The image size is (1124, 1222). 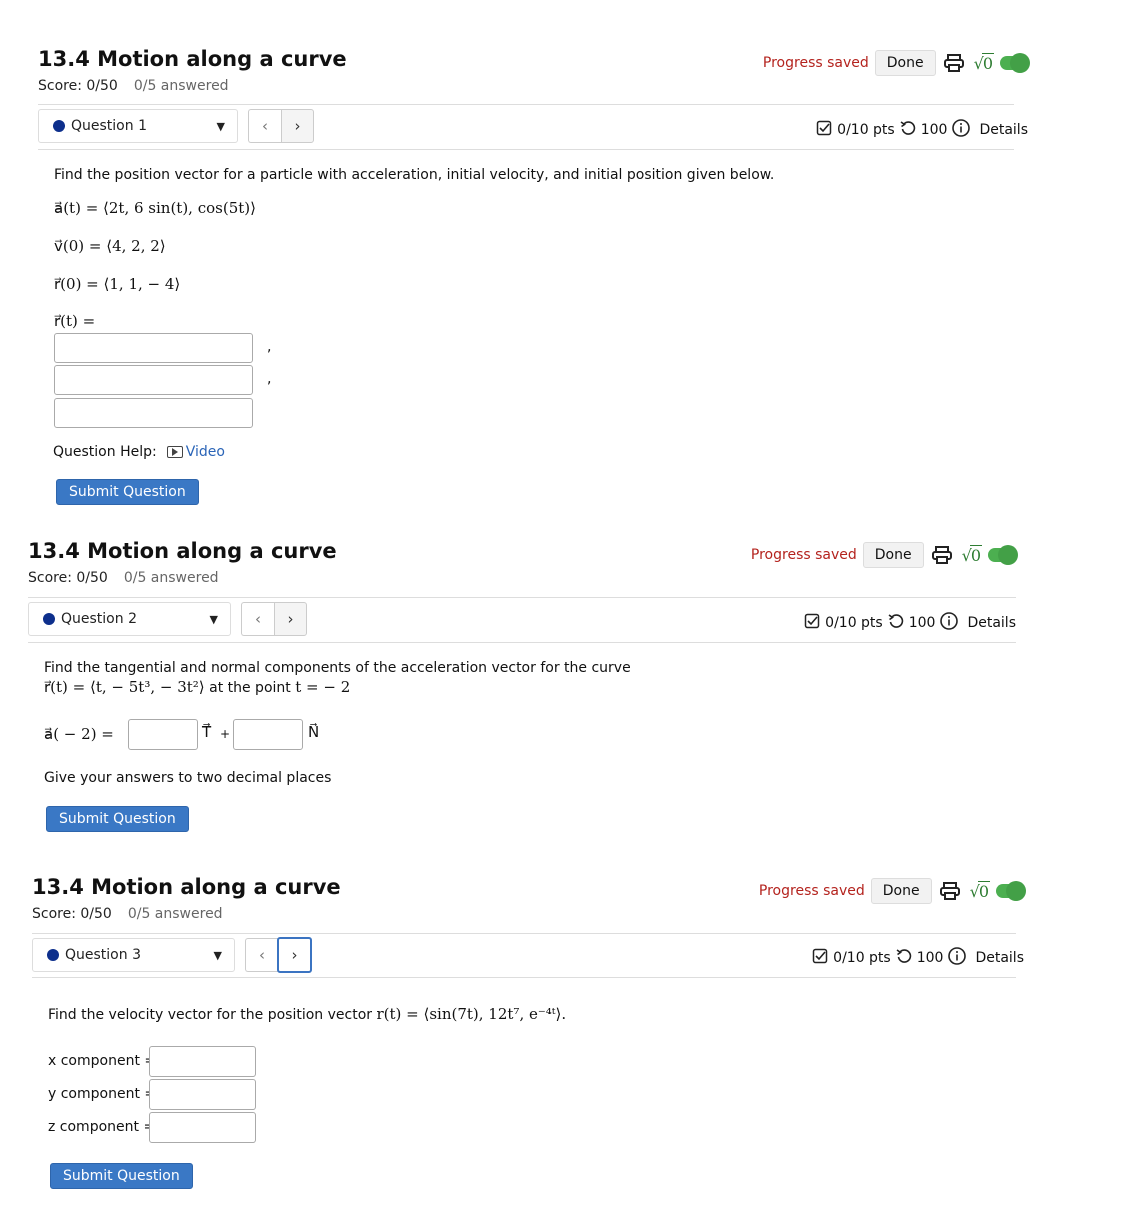 I want to click on question-selector: Question 2 ▼, so click(x=129, y=619).